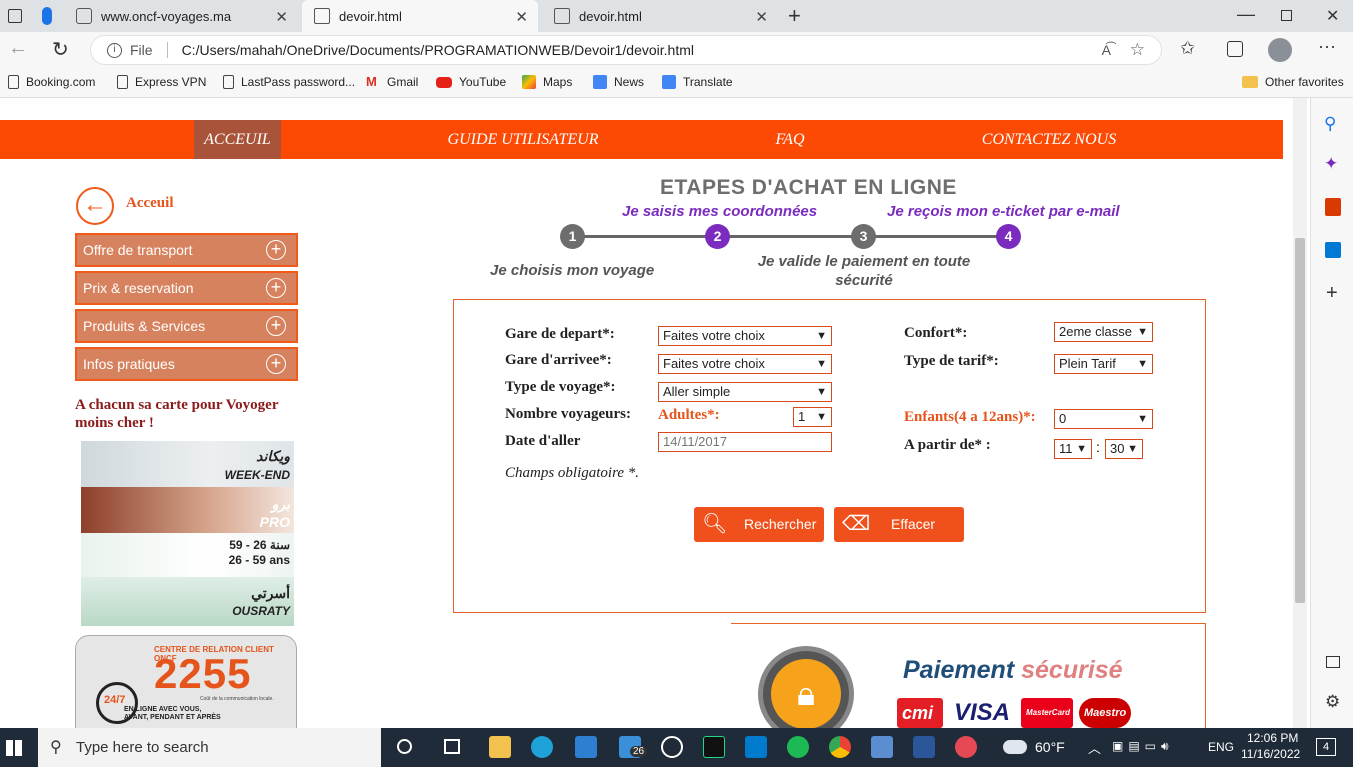 This screenshot has height=767, width=1353. I want to click on close-window-icon: ✕, so click(1332, 16).